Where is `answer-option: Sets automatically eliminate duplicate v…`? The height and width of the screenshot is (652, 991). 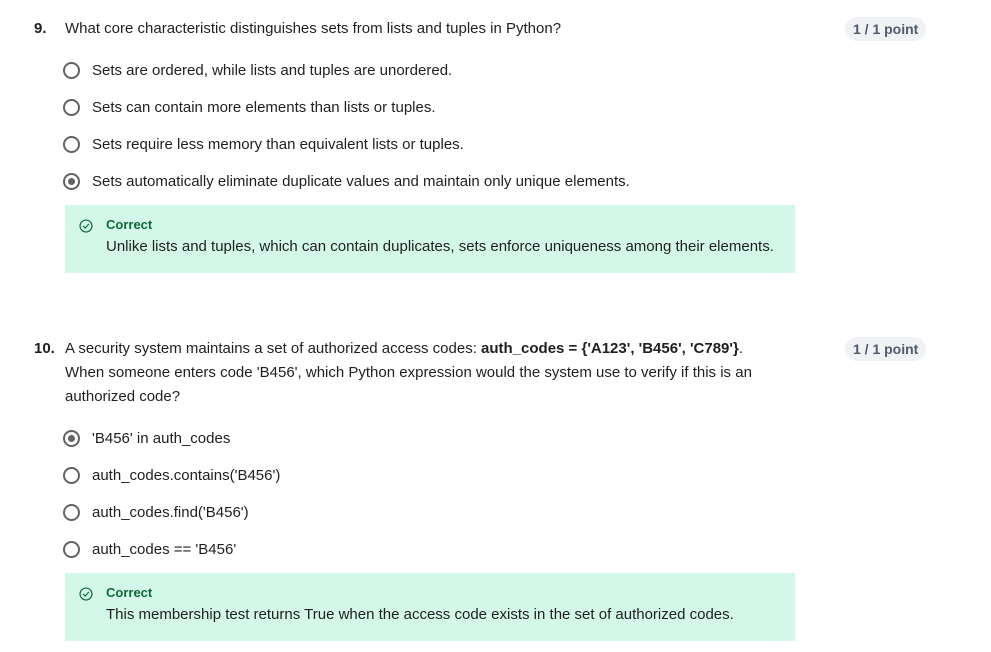
answer-option: Sets automatically eliminate duplicate v… is located at coordinates (346, 181).